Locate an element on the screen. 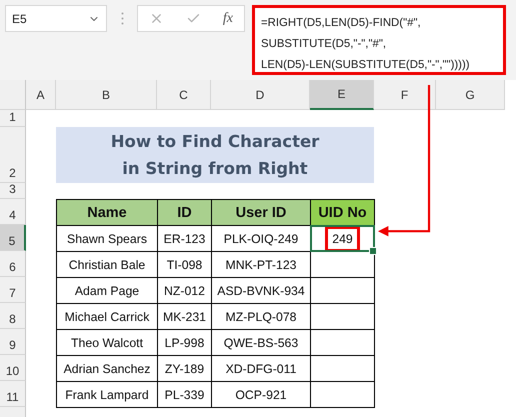 Image resolution: width=516 pixels, height=417 pixels. row-header: 7 is located at coordinates (13, 290).